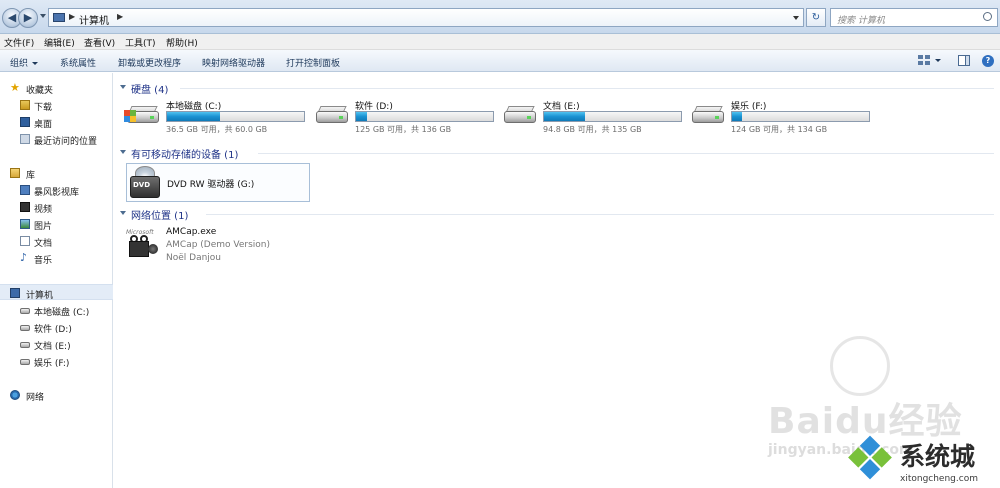 The width and height of the screenshot is (1000, 488). I want to click on music-note-icon: ♪, so click(24, 257).